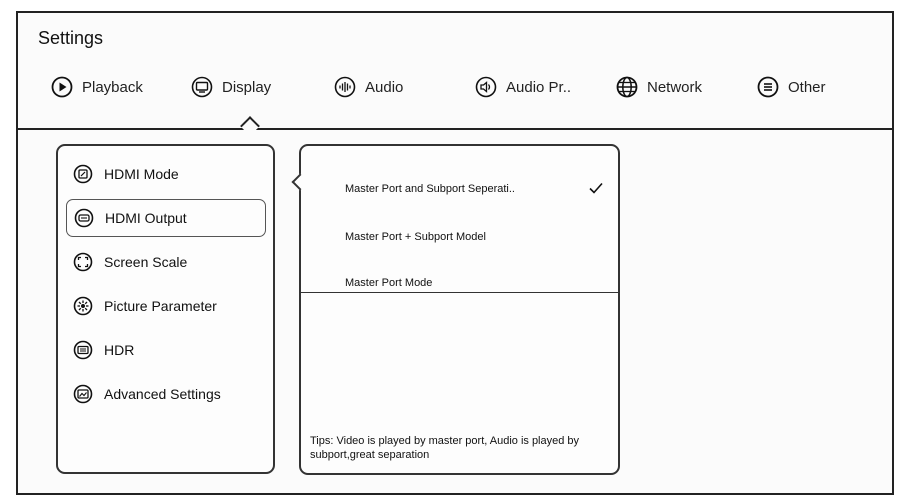 Image resolution: width=905 pixels, height=500 pixels. I want to click on menu-item-hdmi-mode: HDMI Mode, so click(166, 174).